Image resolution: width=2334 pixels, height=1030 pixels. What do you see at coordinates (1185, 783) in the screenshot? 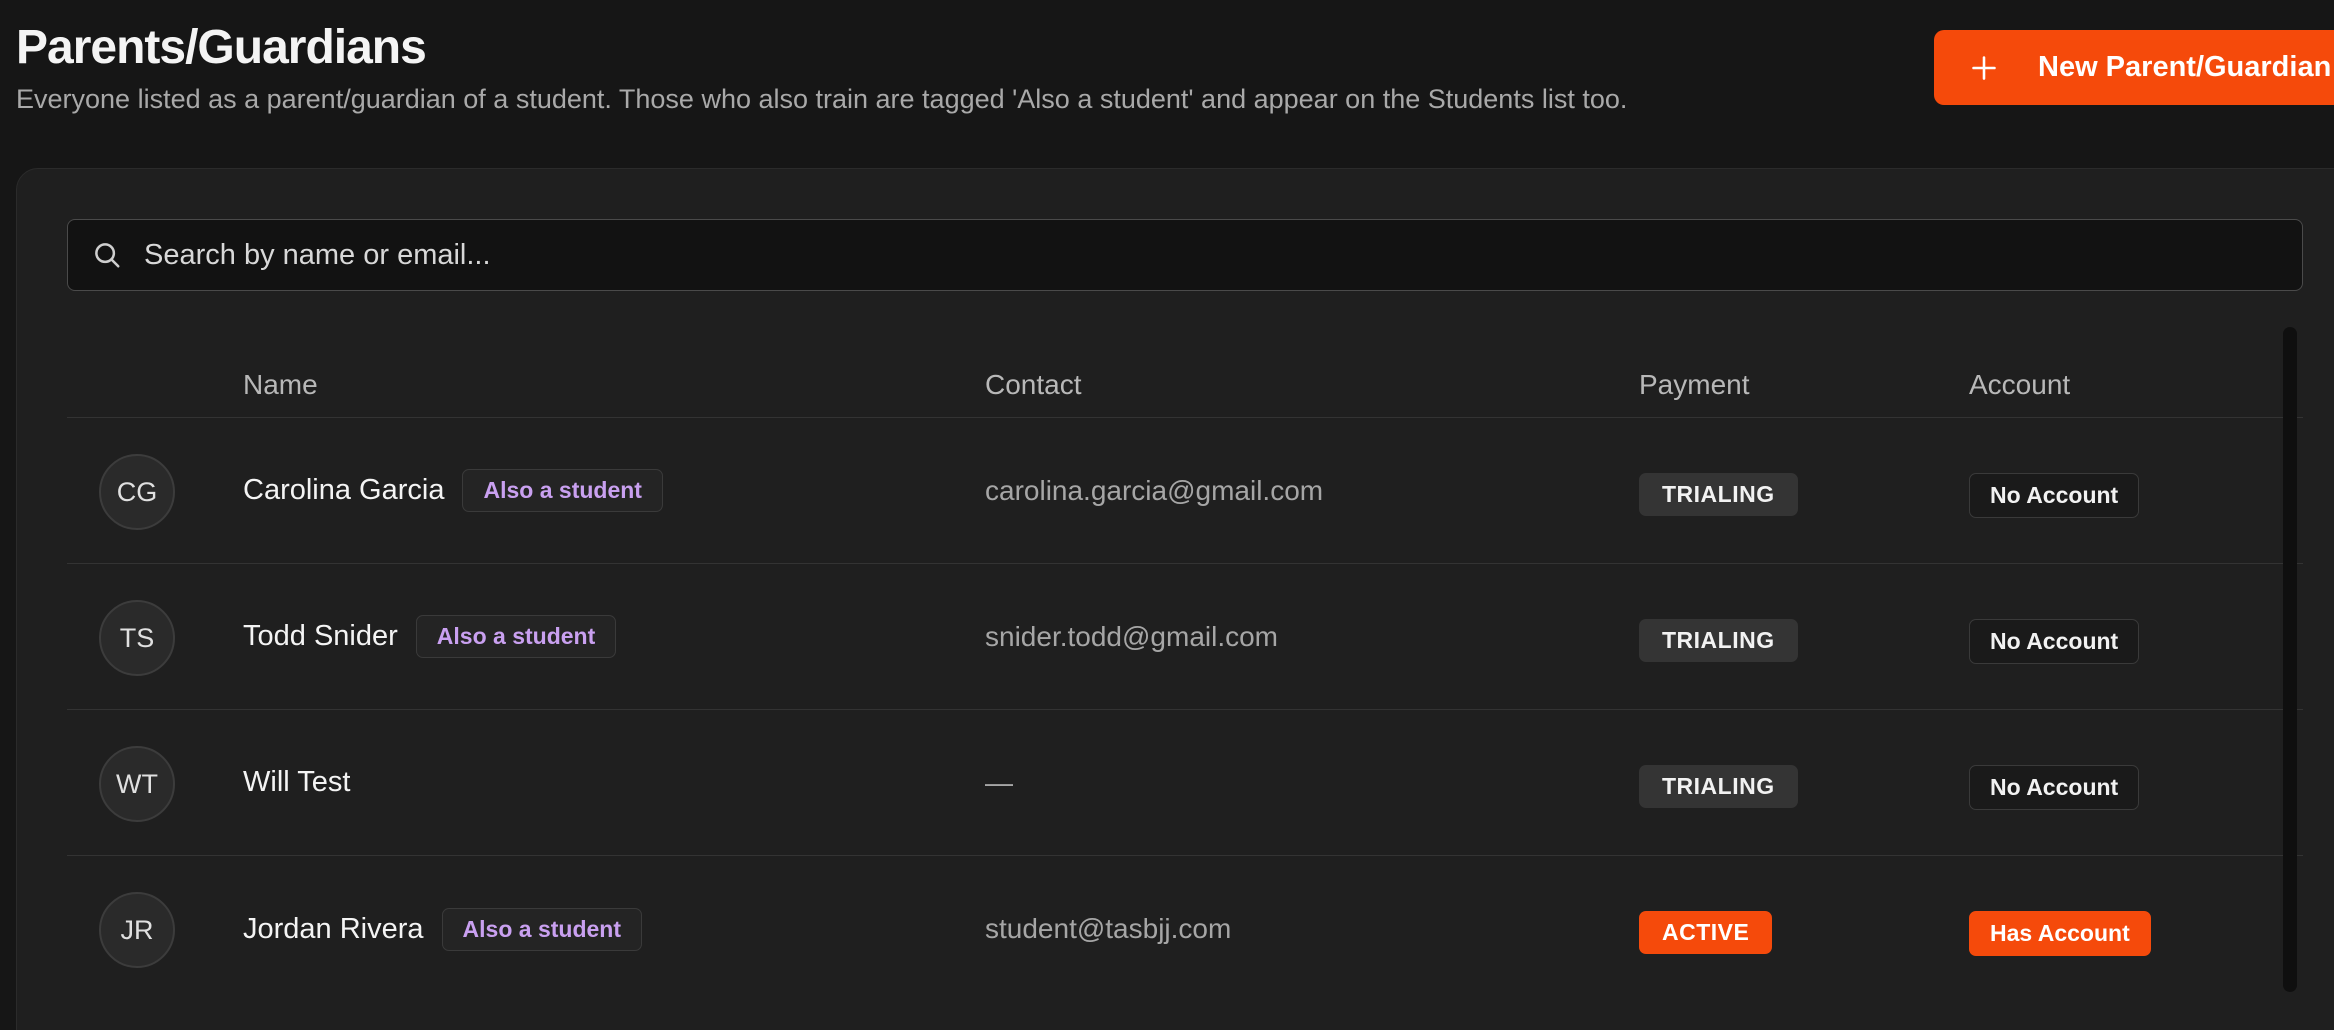
I see `table-row: WT Will Test — TRIALING No Account` at bounding box center [1185, 783].